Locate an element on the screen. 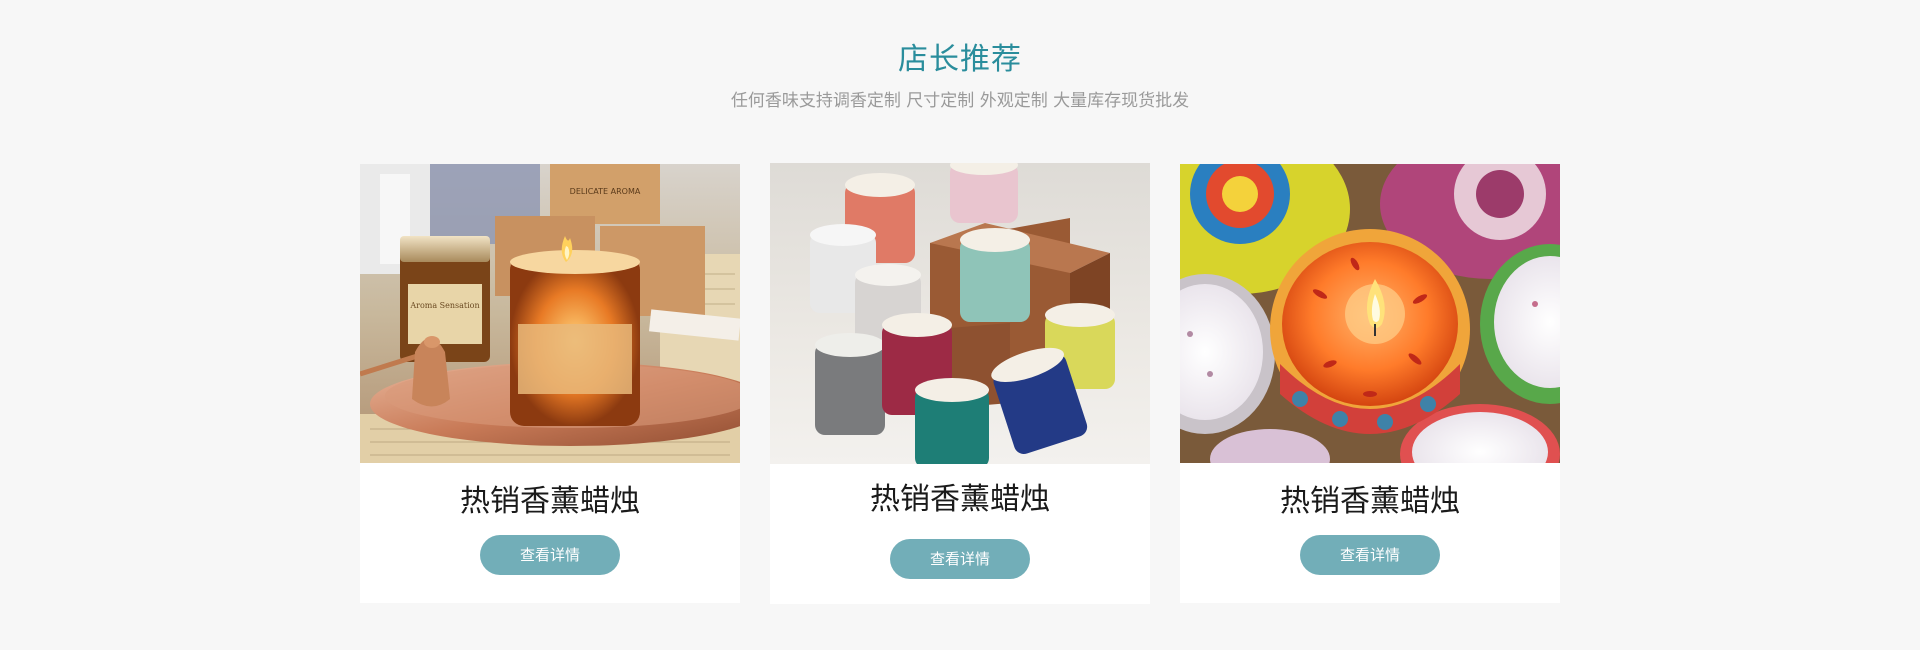  concrete-candles-illustration is located at coordinates (960, 313).